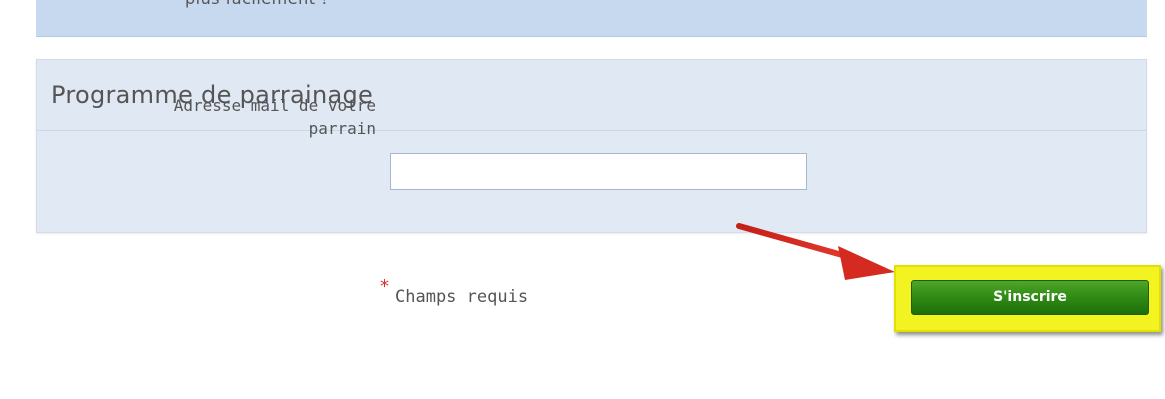  Describe the element at coordinates (256, 4) in the screenshot. I see `previous-section-text: plus facilement !` at that location.